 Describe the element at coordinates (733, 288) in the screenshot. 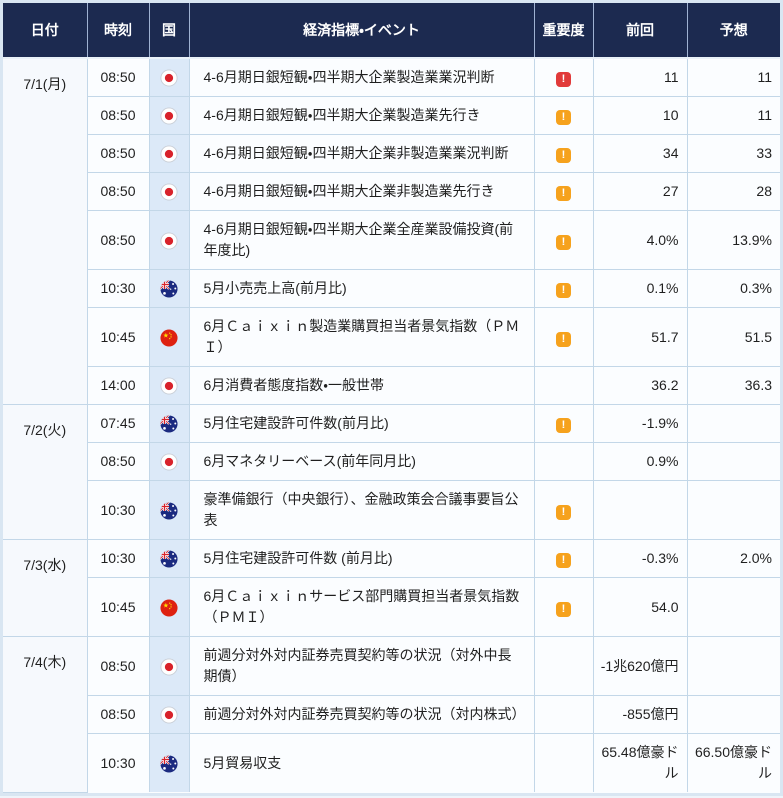

I see `forecast-cell: 0.3%` at that location.